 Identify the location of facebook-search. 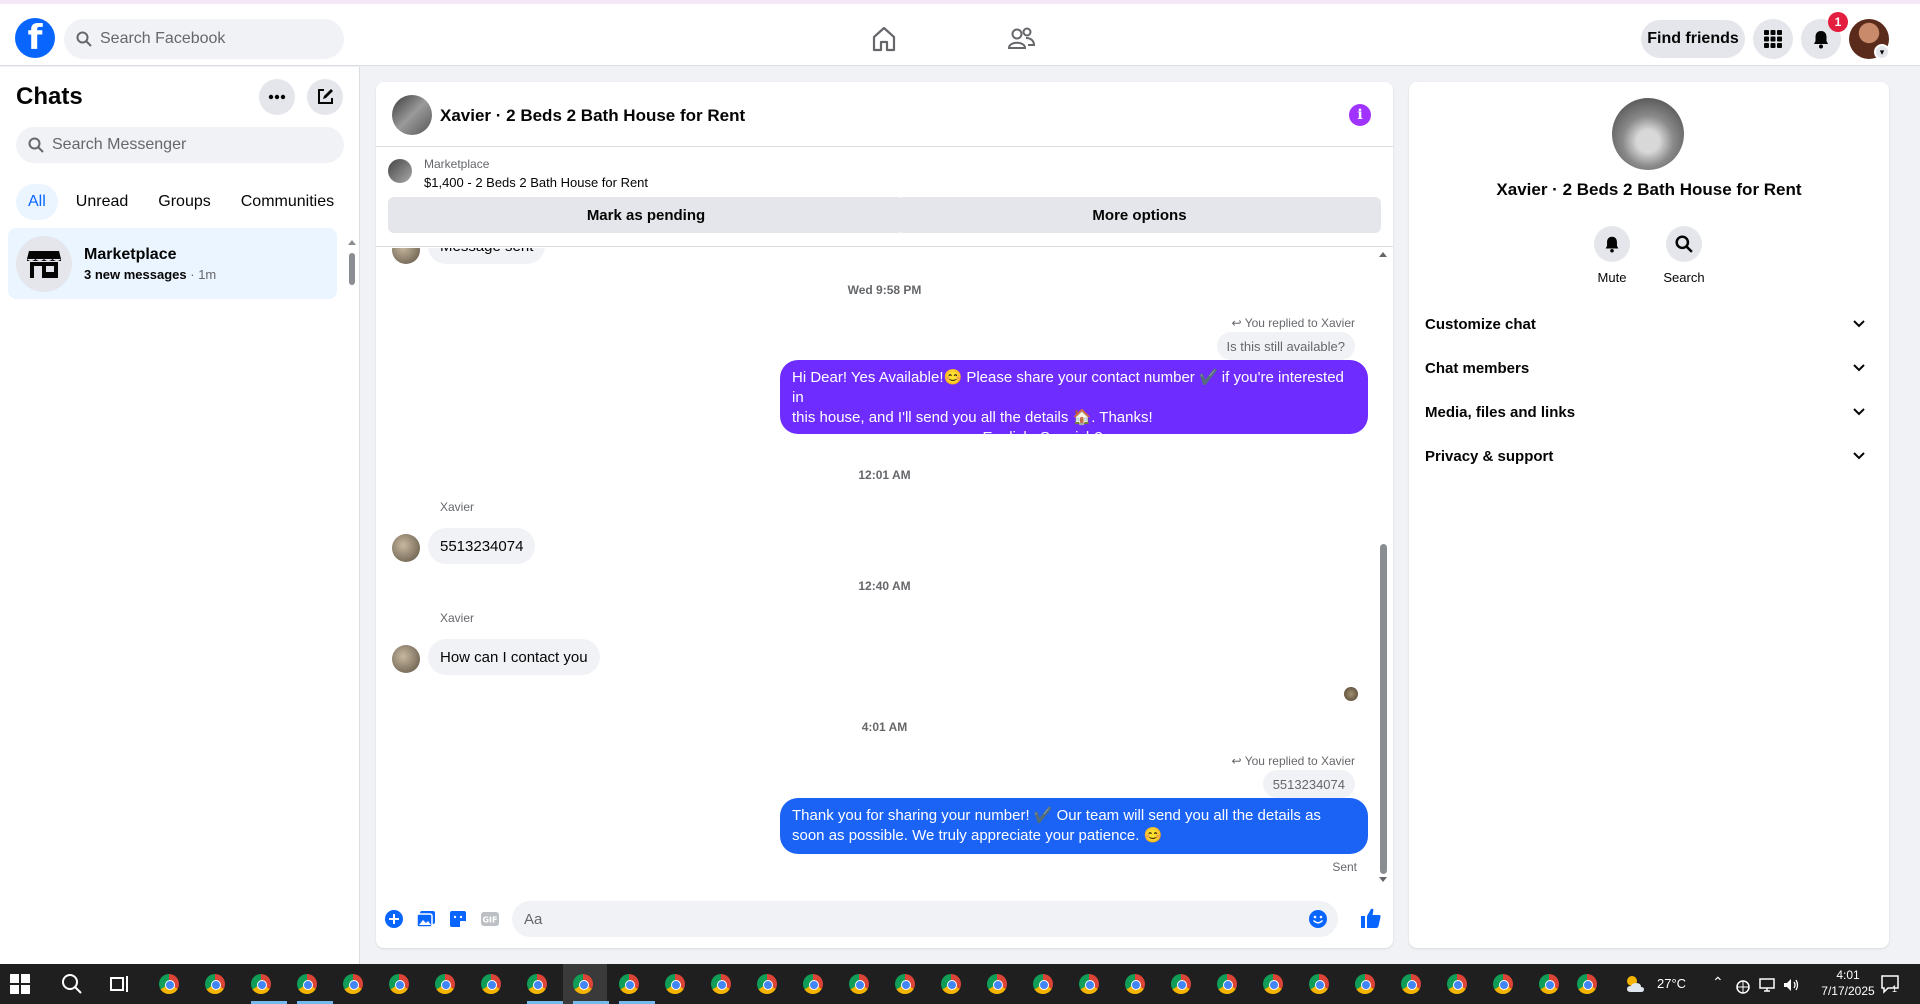
(204, 39).